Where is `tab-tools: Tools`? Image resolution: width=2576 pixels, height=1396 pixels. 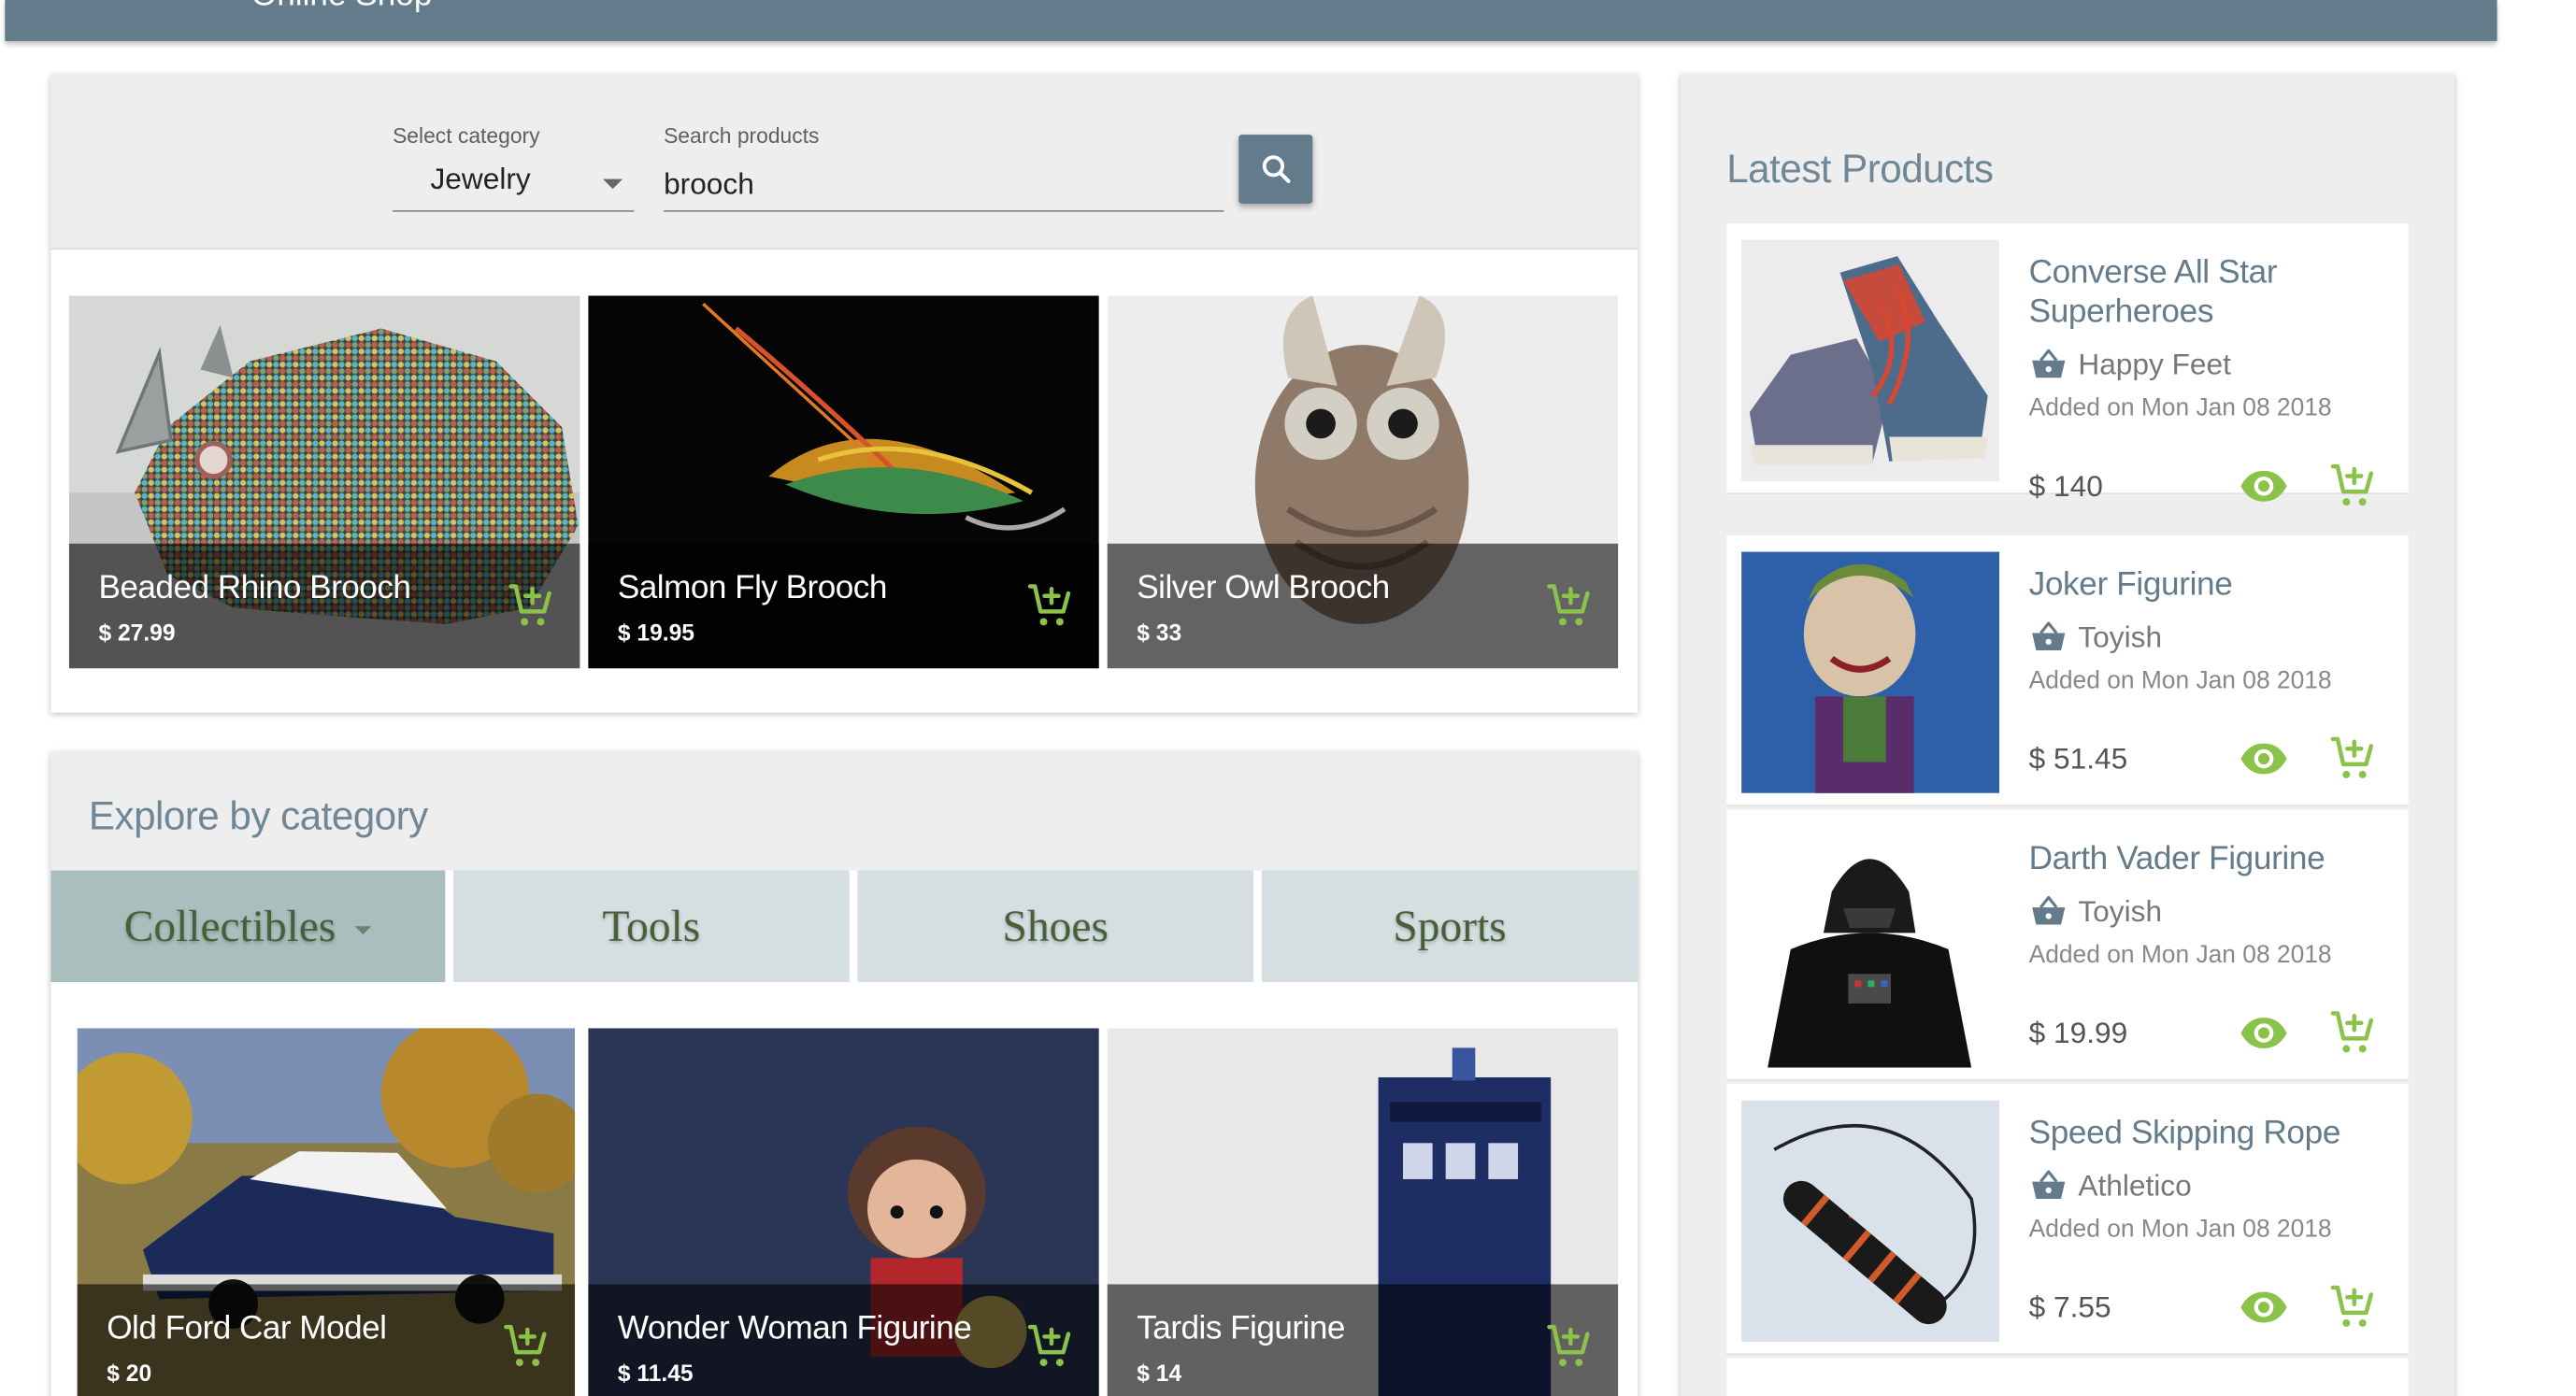 tab-tools: Tools is located at coordinates (651, 926).